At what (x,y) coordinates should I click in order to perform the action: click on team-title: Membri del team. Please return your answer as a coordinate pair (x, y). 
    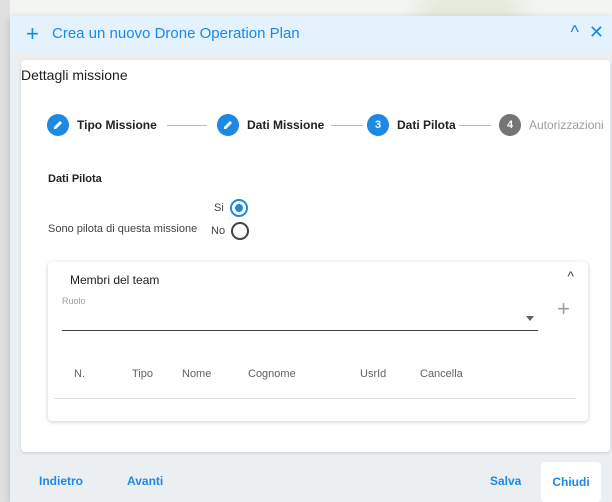
    Looking at the image, I should click on (115, 280).